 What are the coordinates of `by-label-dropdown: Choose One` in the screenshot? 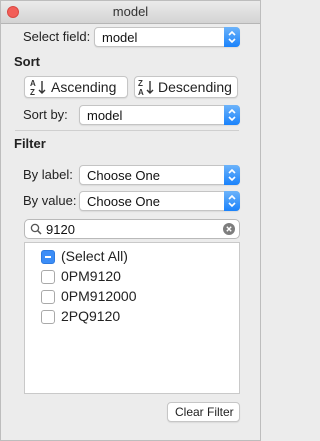 It's located at (159, 175).